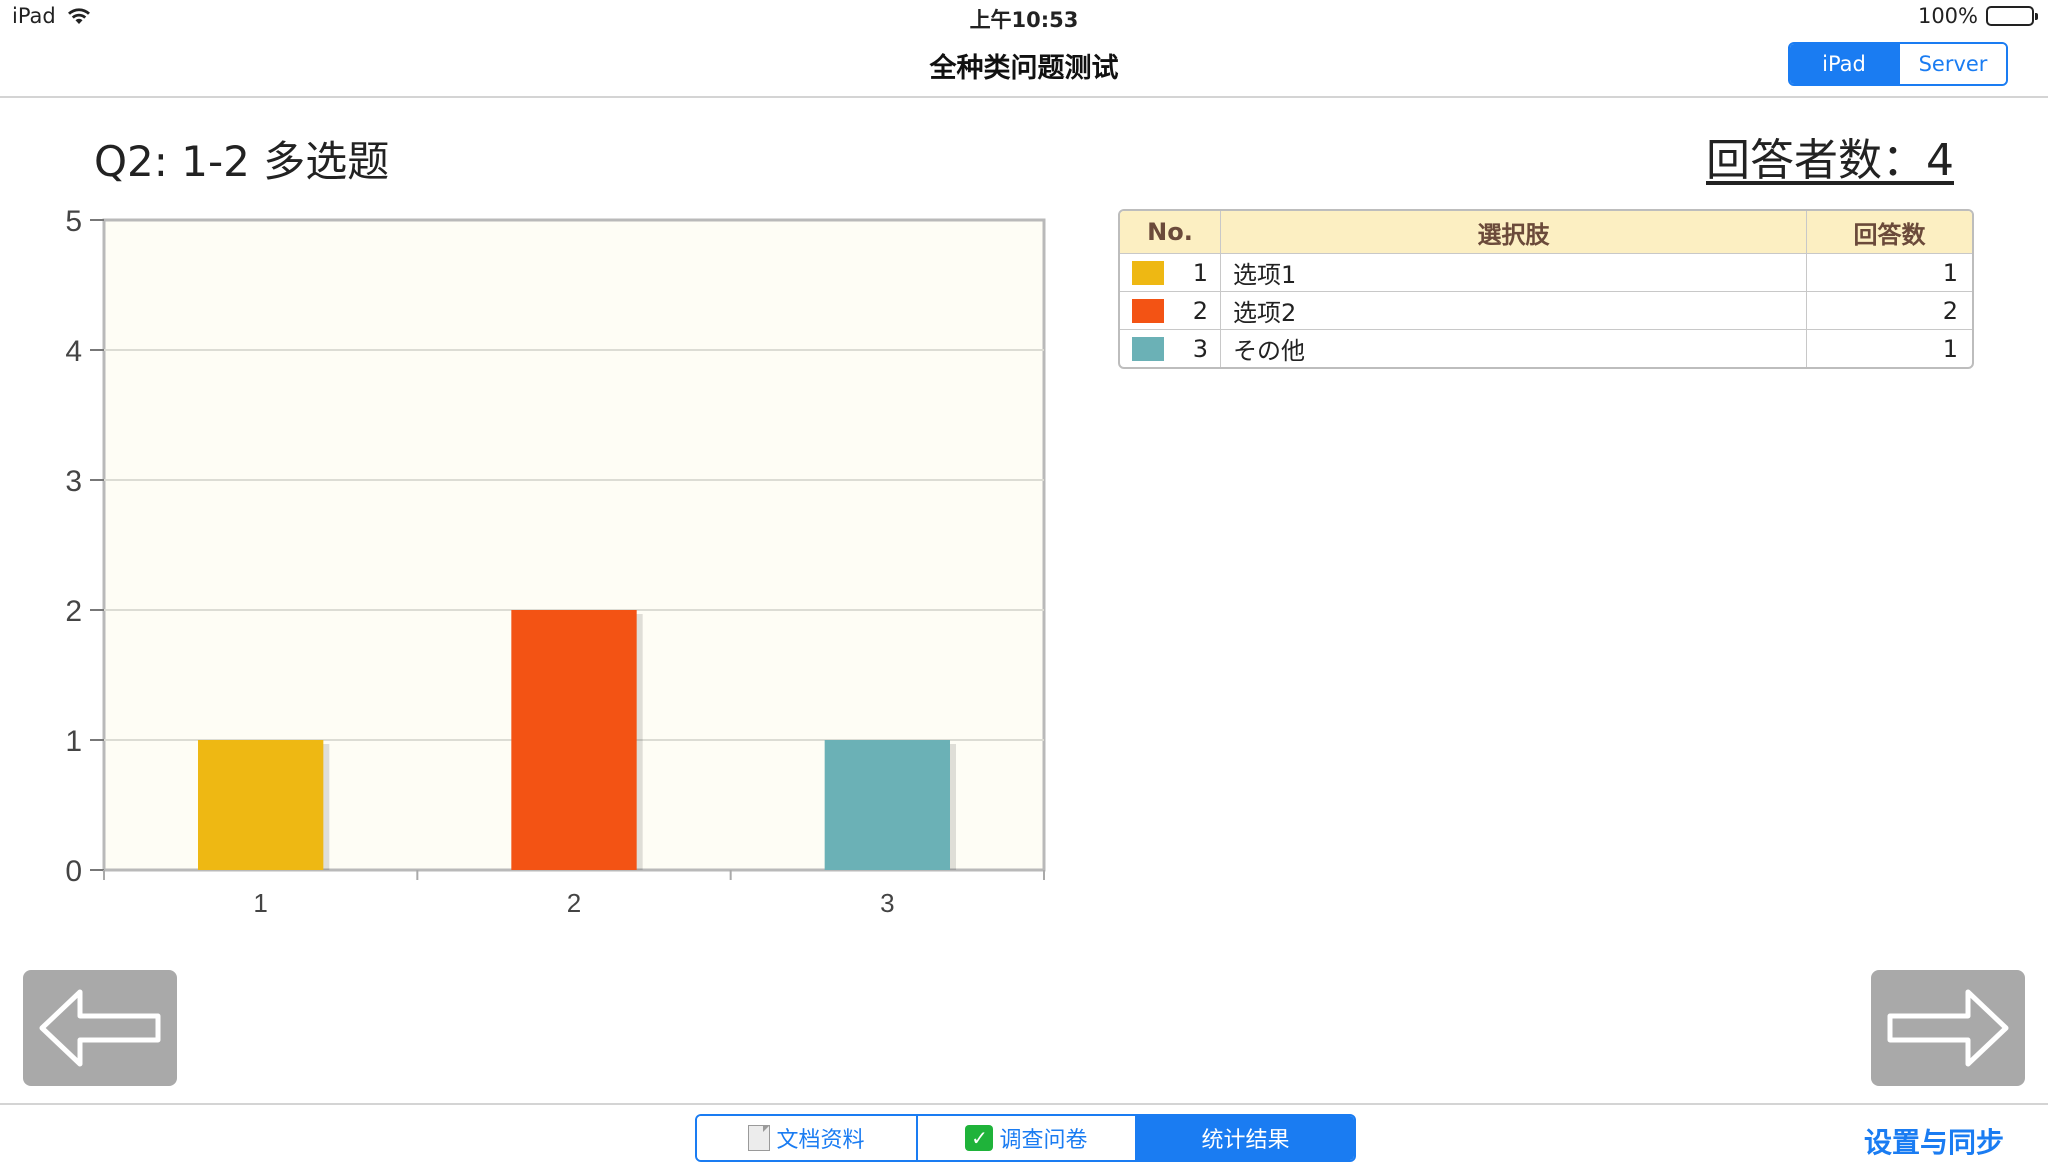  What do you see at coordinates (1200, 348) in the screenshot?
I see `row-number: 3` at bounding box center [1200, 348].